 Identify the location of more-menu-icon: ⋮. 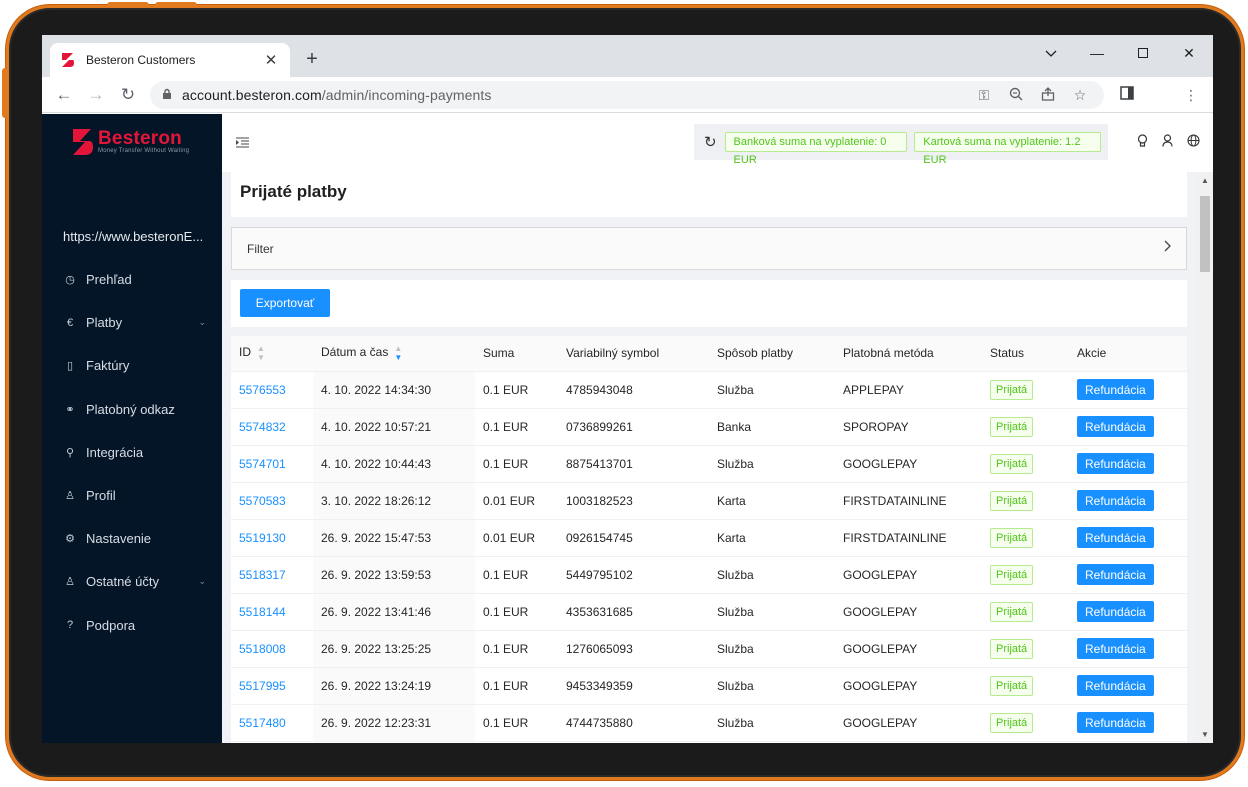
(1191, 95).